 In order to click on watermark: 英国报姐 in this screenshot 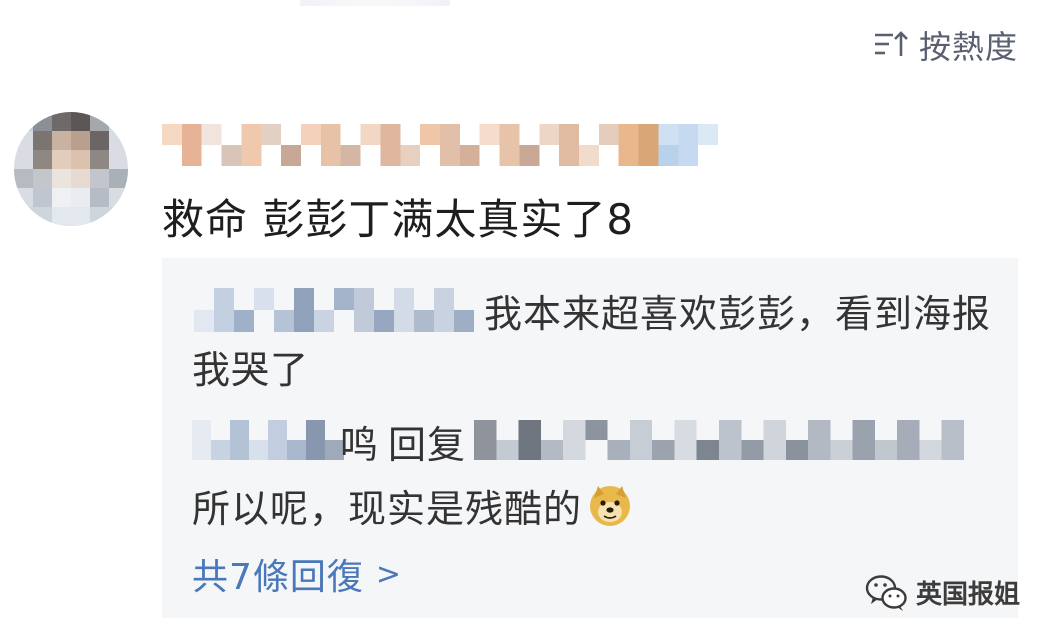, I will do `click(942, 592)`.